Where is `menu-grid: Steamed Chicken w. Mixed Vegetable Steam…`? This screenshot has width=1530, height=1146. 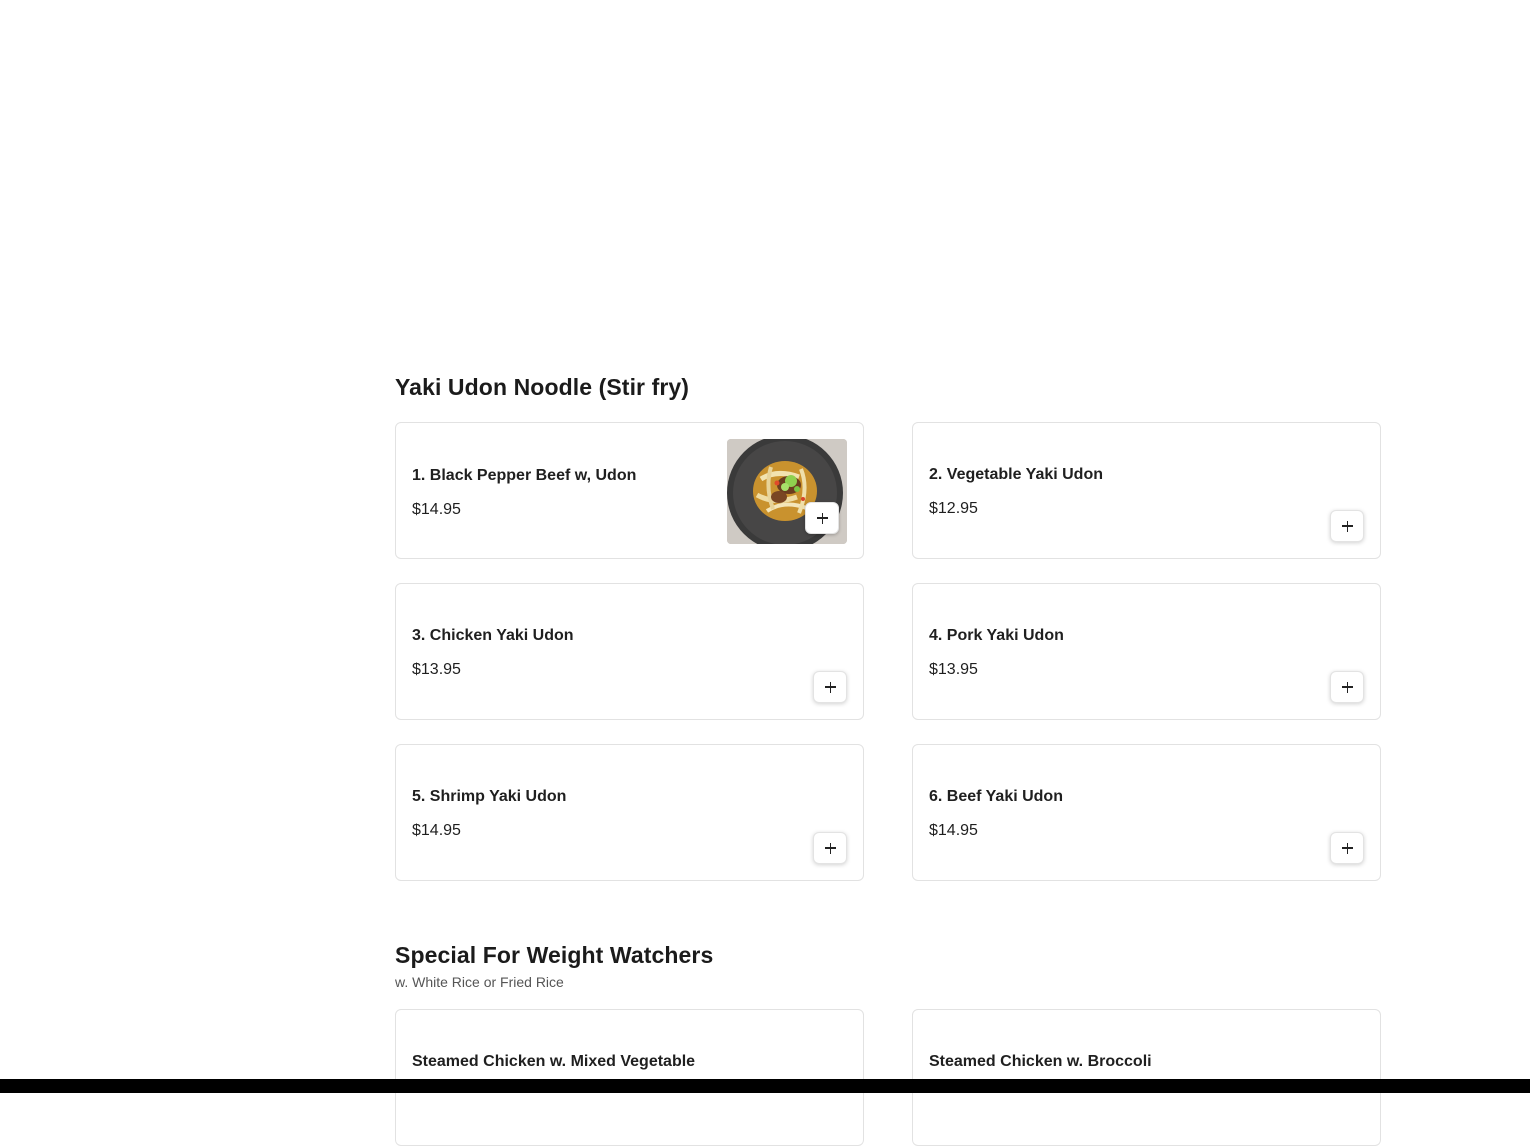
menu-grid: Steamed Chicken w. Mixed Vegetable Steam… is located at coordinates (888, 1077).